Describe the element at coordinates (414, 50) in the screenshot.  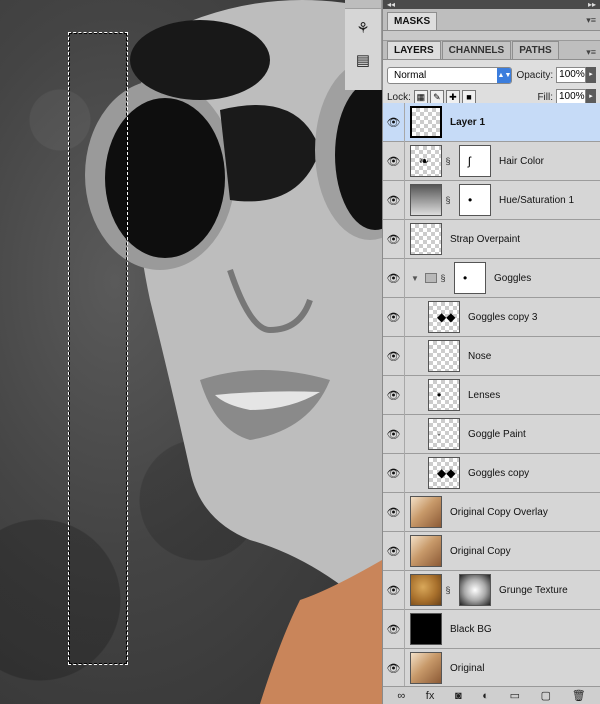
I see `tab-layers: LAYERS` at that location.